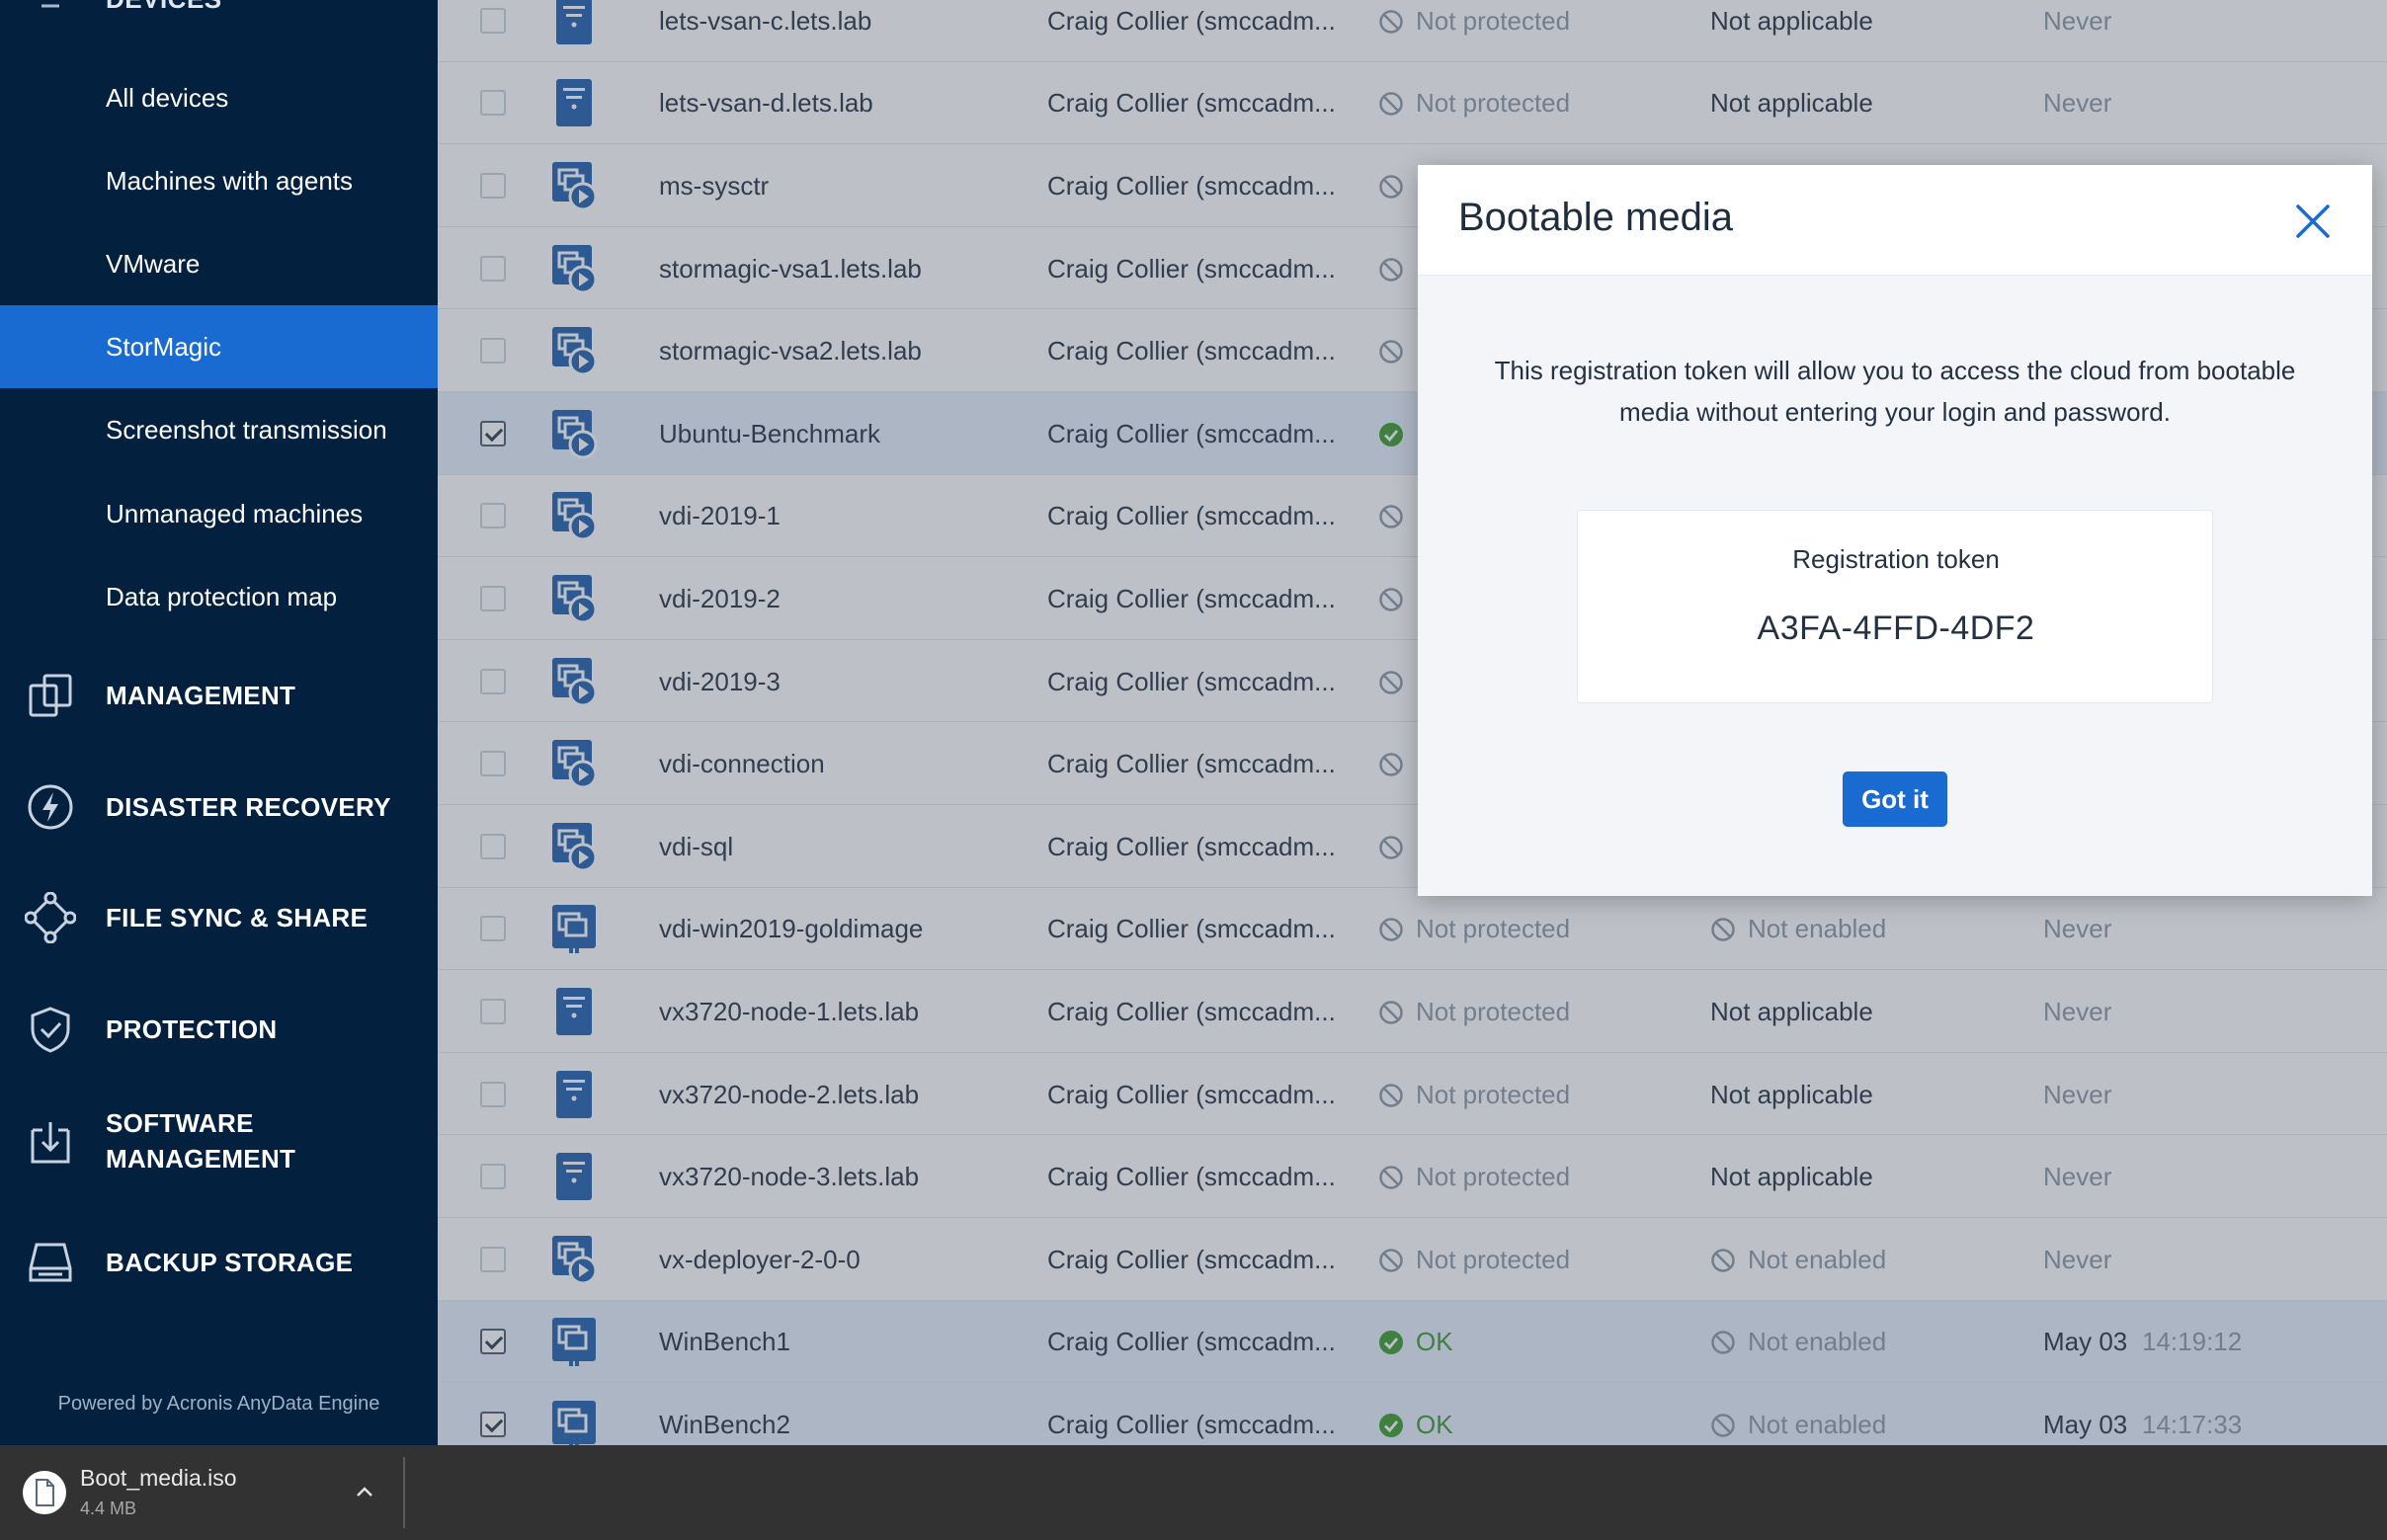 The image size is (2387, 1540). Describe the element at coordinates (246, 429) in the screenshot. I see `sidebar-item-label: Screenshot transmission` at that location.